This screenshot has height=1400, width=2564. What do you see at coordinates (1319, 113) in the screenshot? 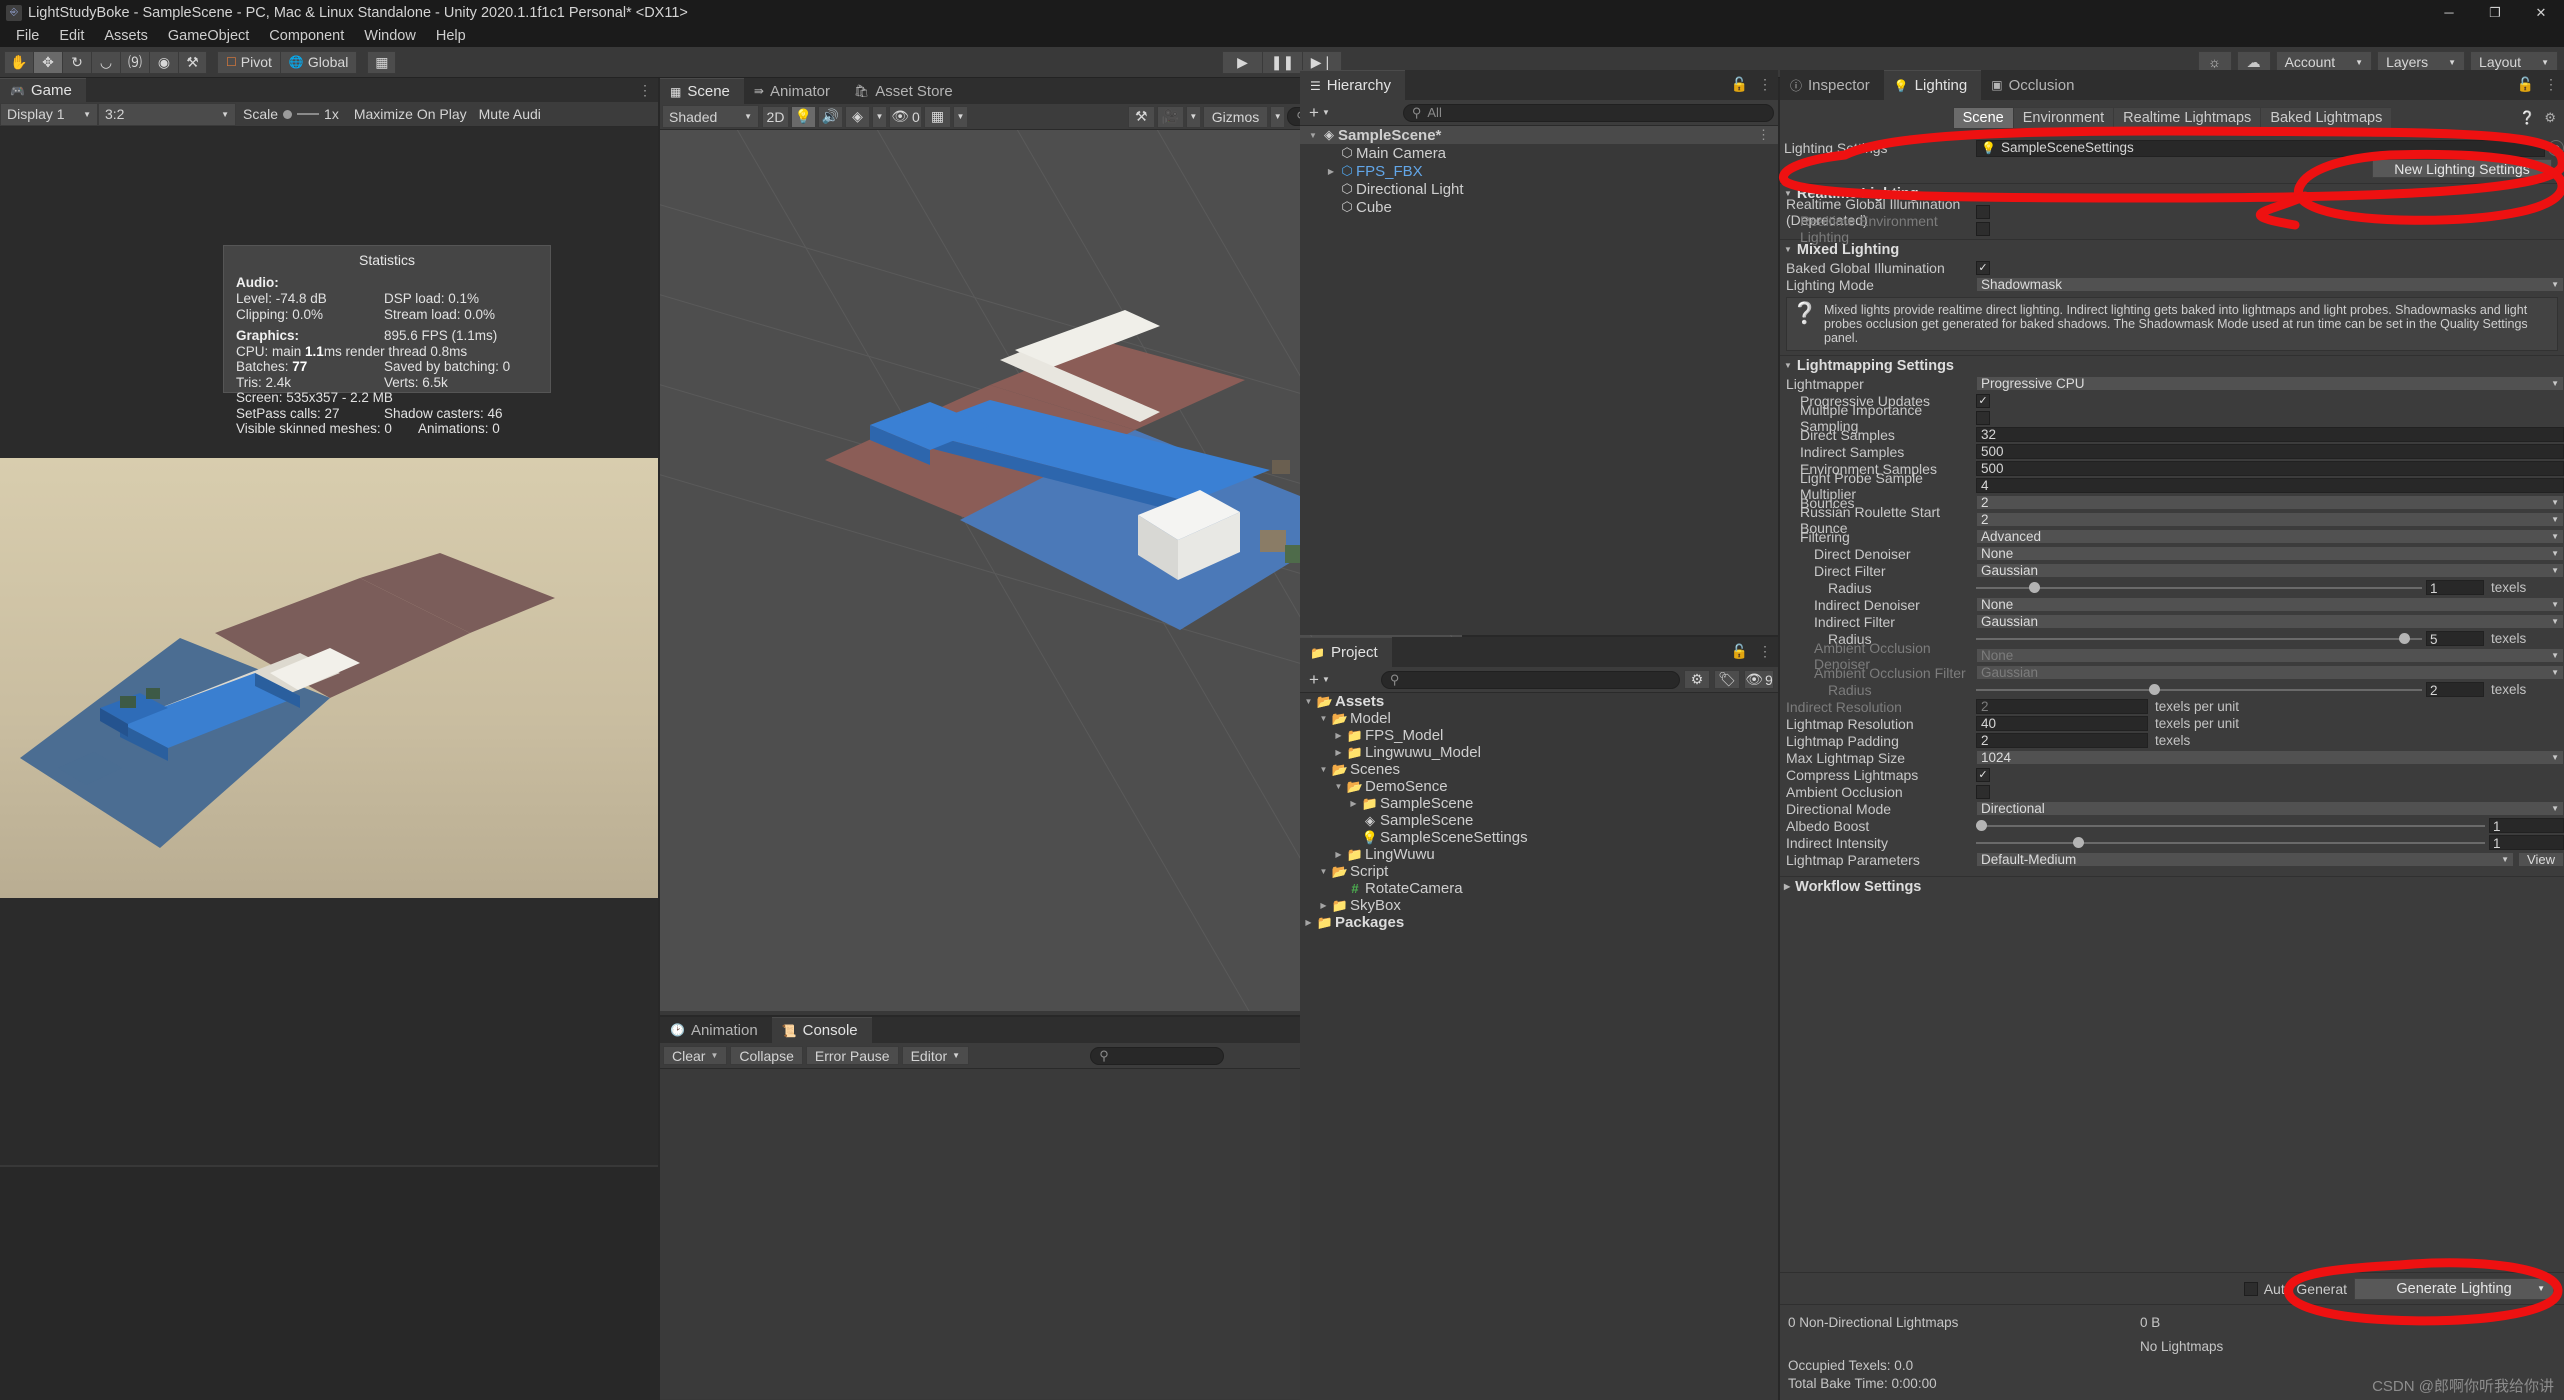
I see `add-gameobject-button: + ▼` at bounding box center [1319, 113].